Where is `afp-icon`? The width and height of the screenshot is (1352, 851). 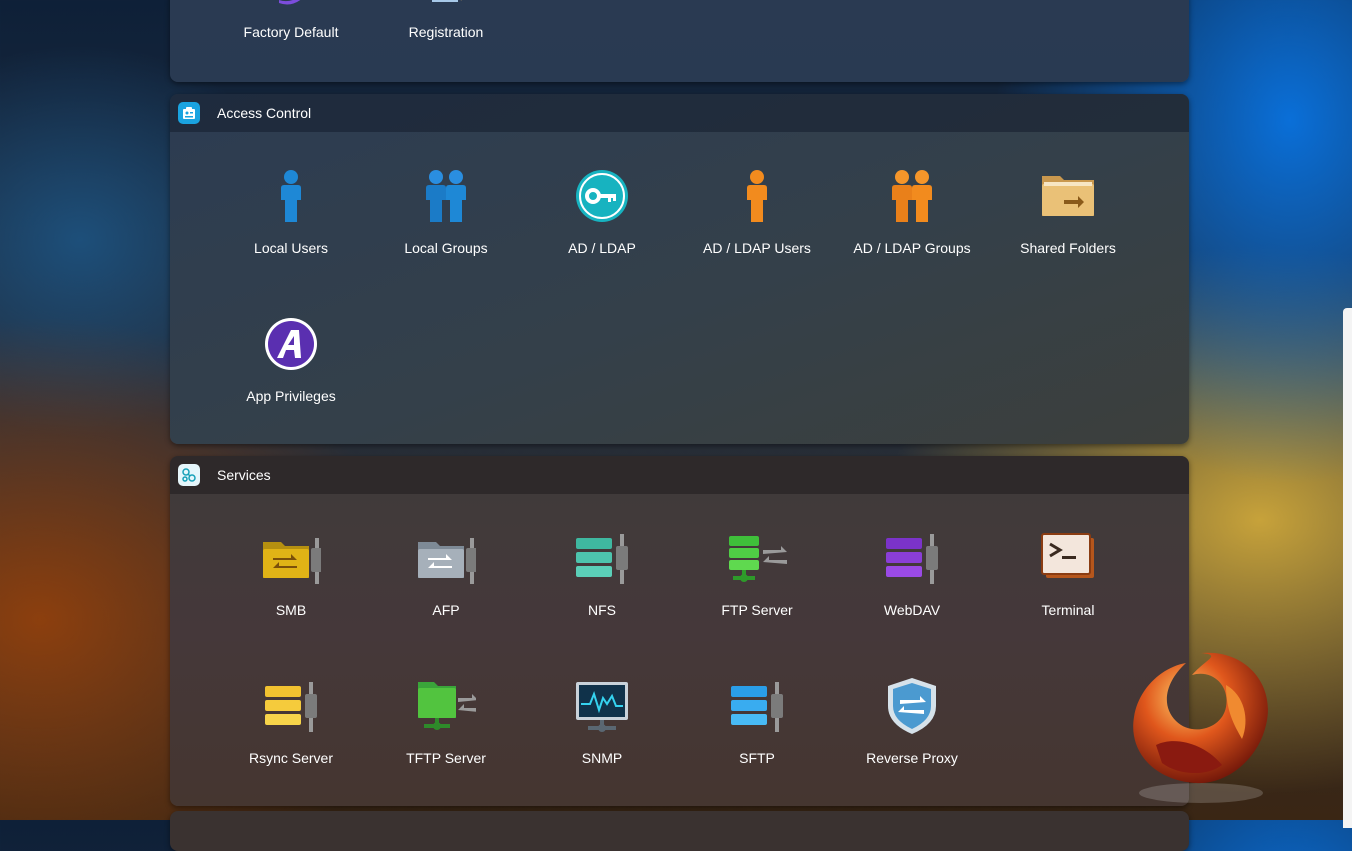 afp-icon is located at coordinates (447, 561).